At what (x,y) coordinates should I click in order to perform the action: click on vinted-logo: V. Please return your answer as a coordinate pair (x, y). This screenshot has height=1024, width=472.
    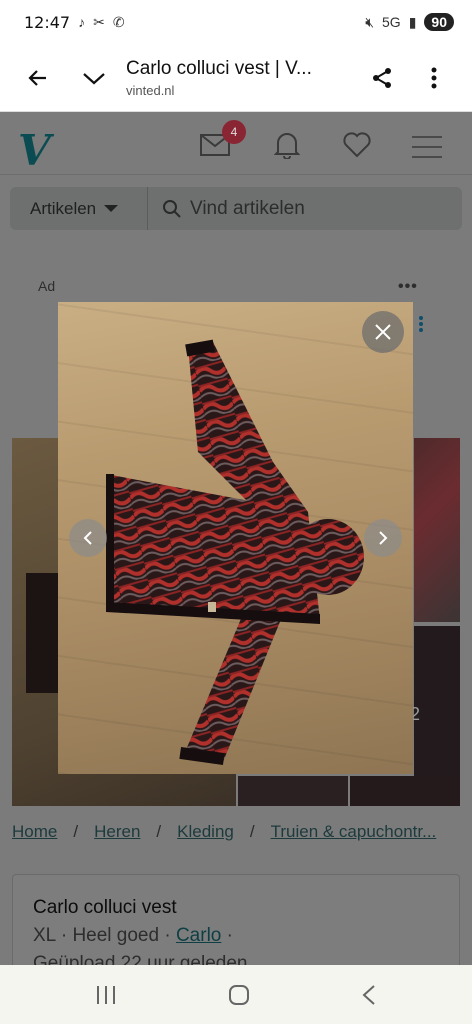
    Looking at the image, I should click on (34, 150).